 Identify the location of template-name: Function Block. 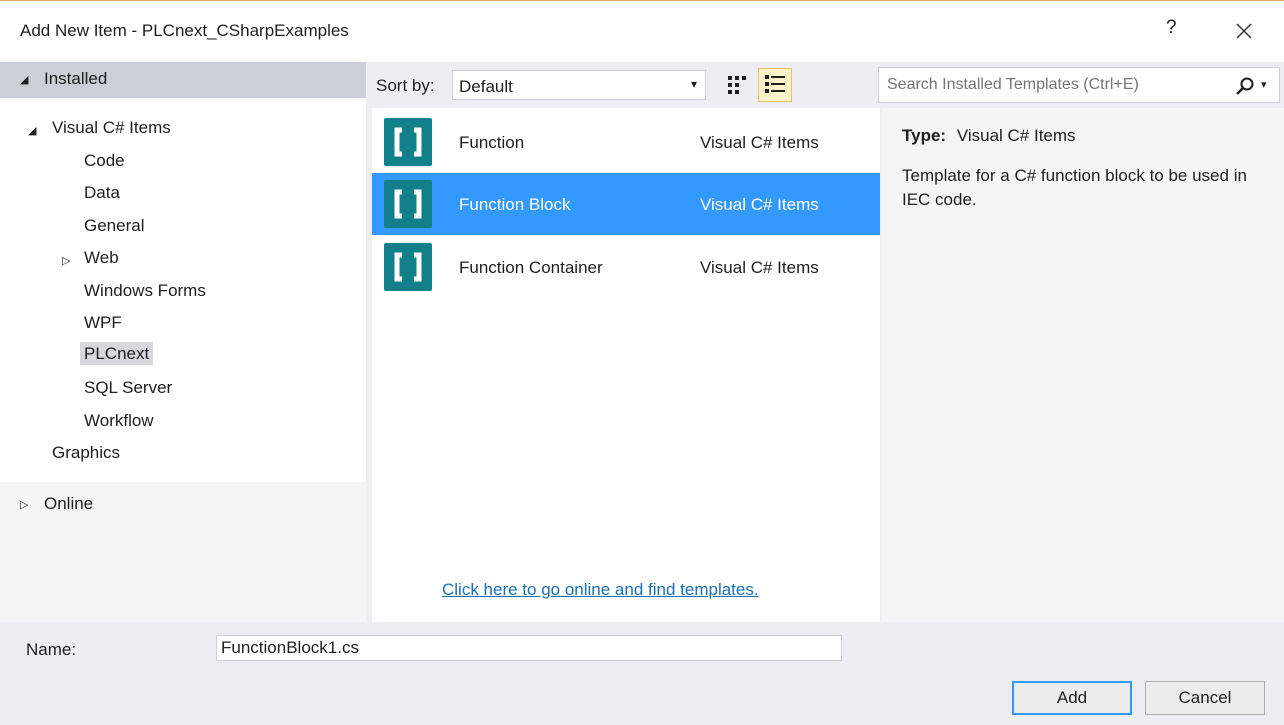
(515, 204).